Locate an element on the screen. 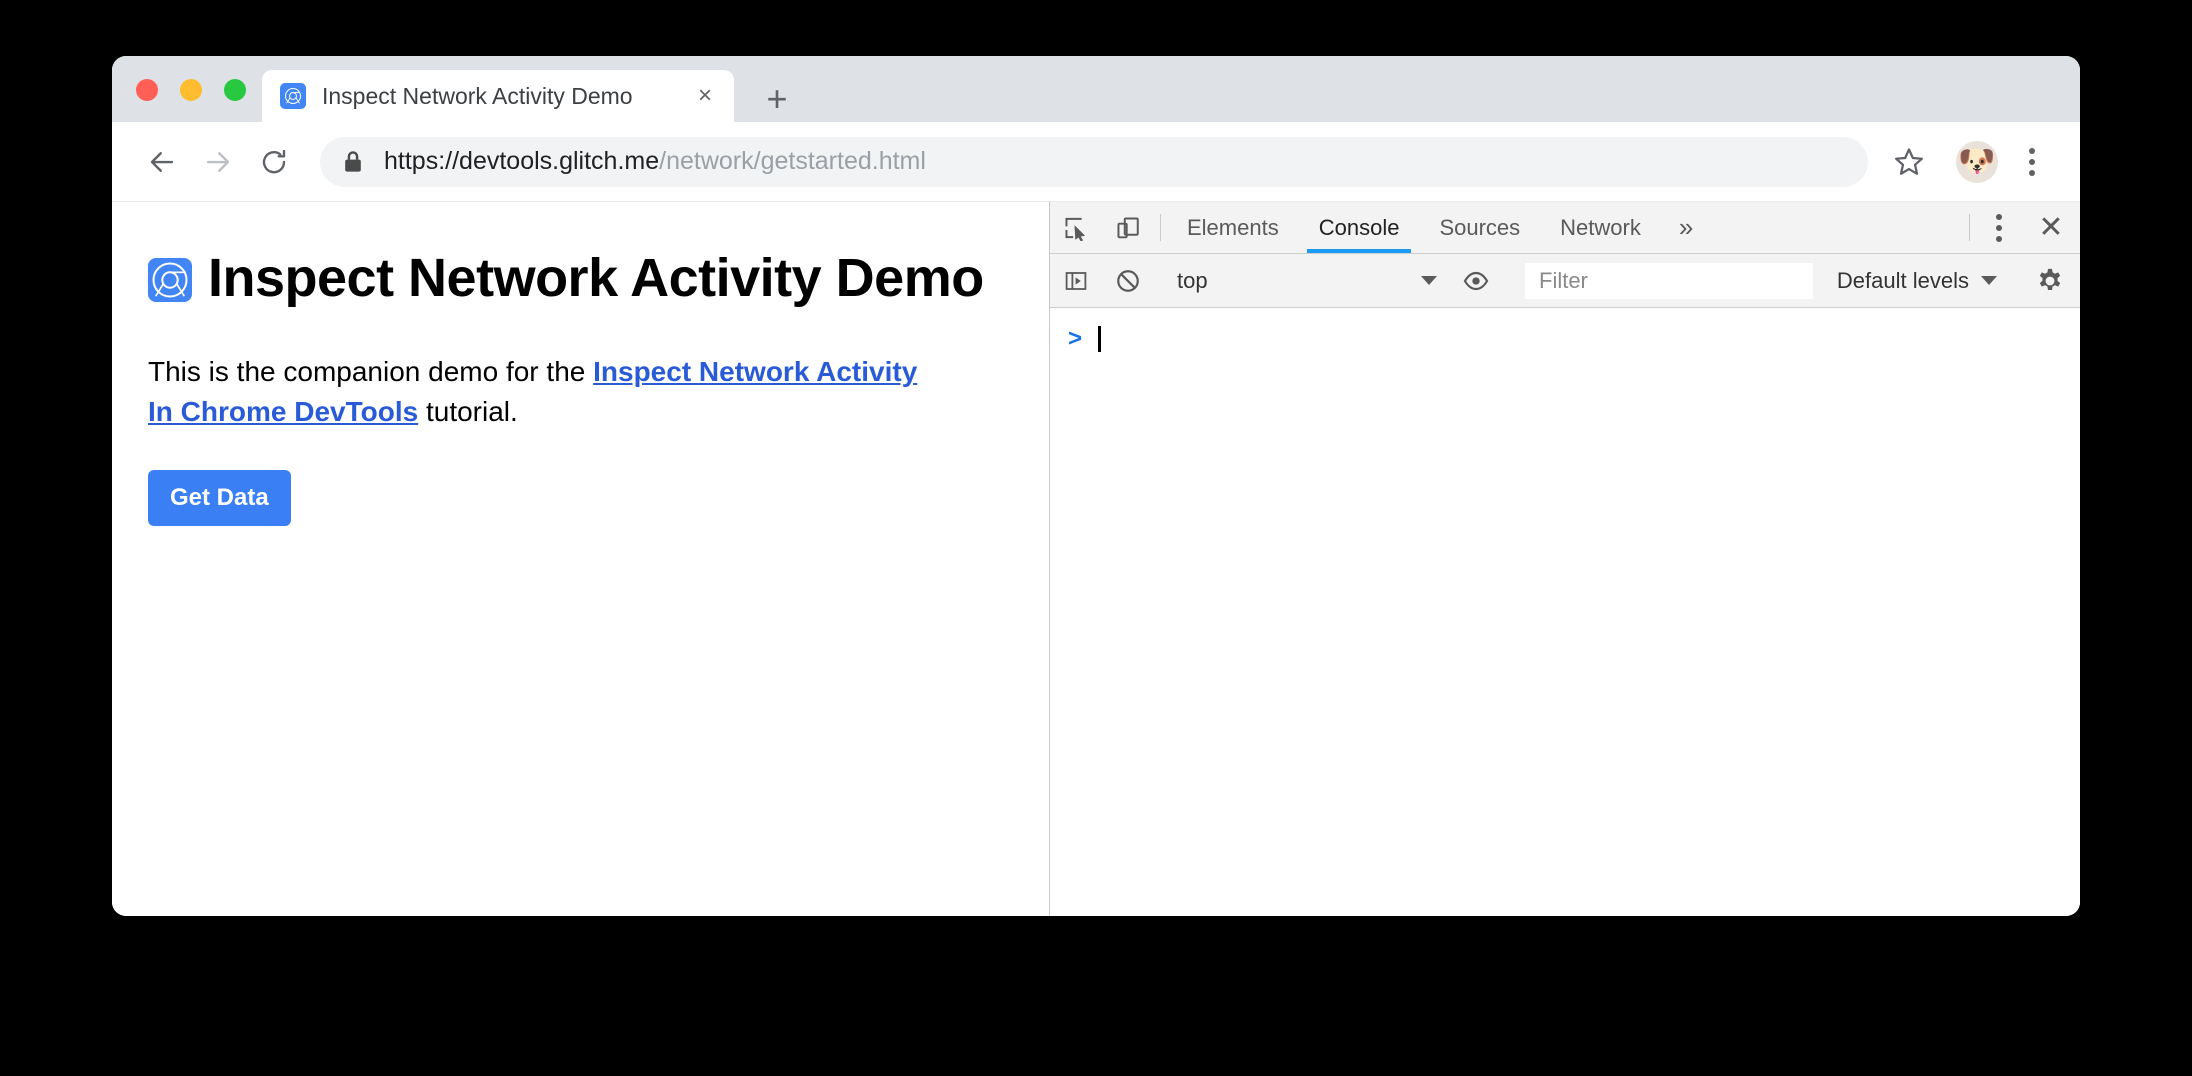 Image resolution: width=2192 pixels, height=1076 pixels. profile-avatar: 🐶 is located at coordinates (1977, 161).